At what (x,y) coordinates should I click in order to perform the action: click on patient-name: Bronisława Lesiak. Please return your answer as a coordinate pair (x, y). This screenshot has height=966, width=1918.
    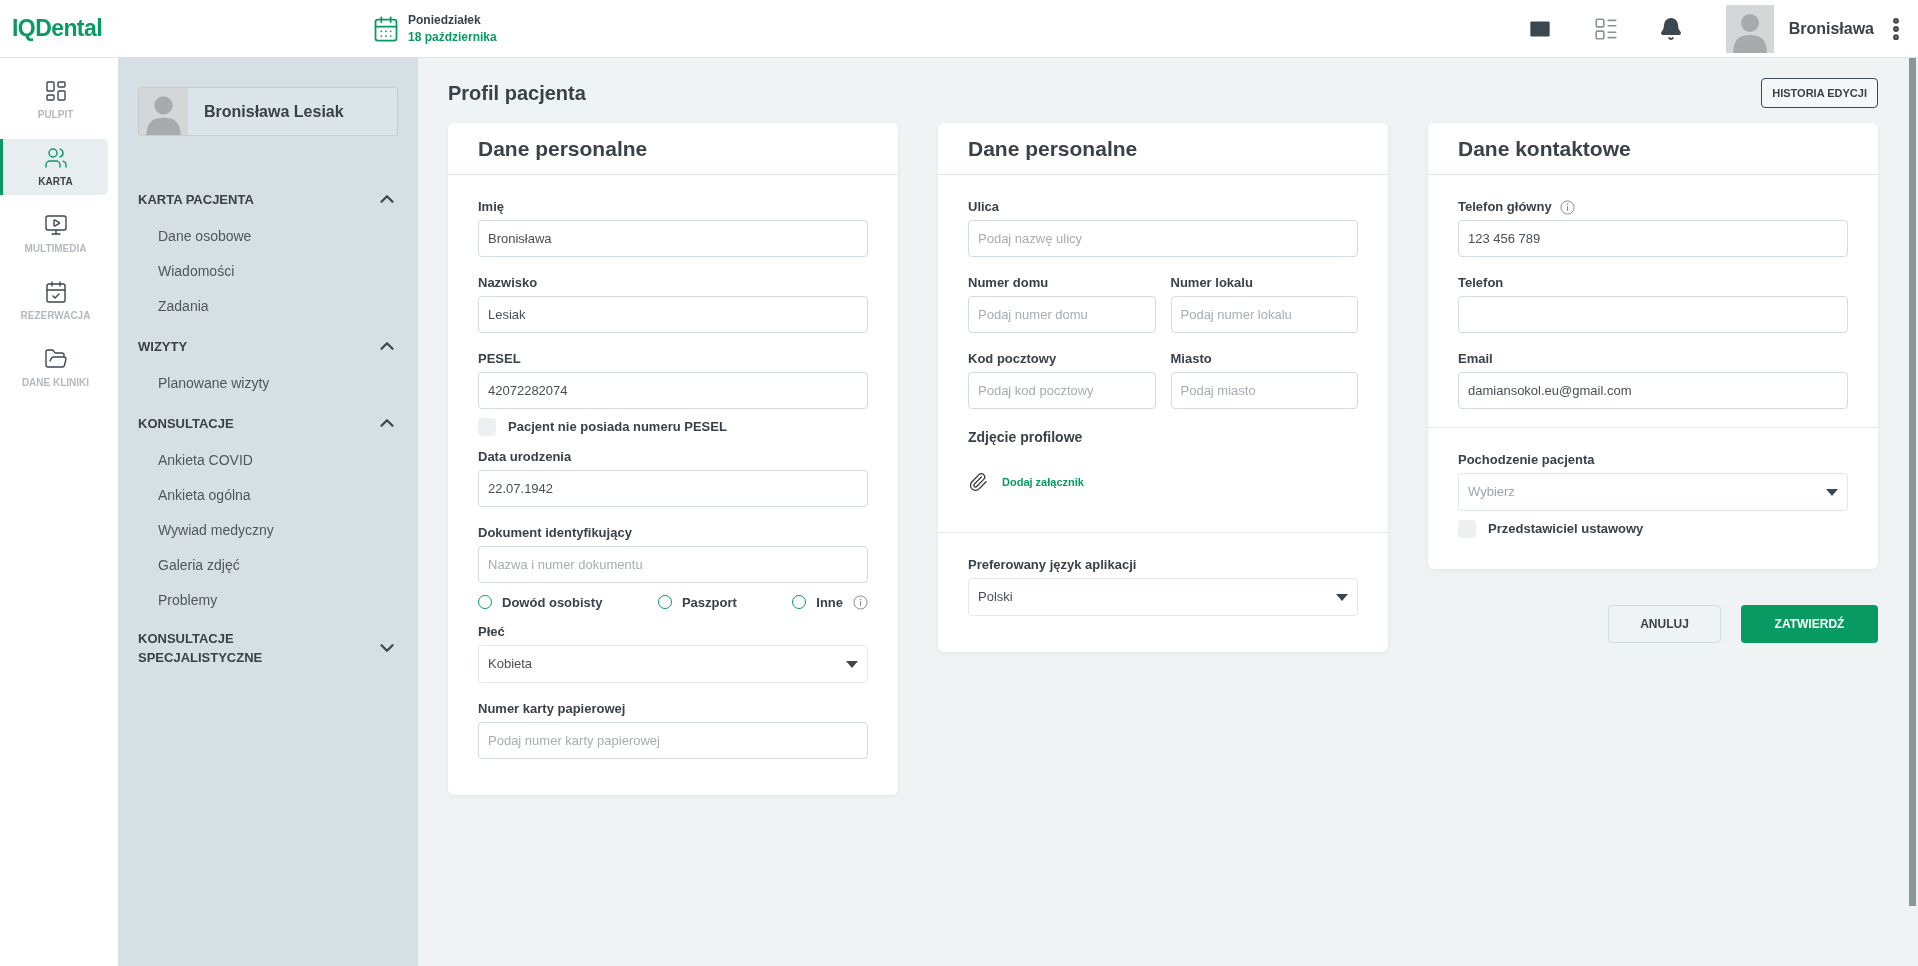
    Looking at the image, I should click on (274, 111).